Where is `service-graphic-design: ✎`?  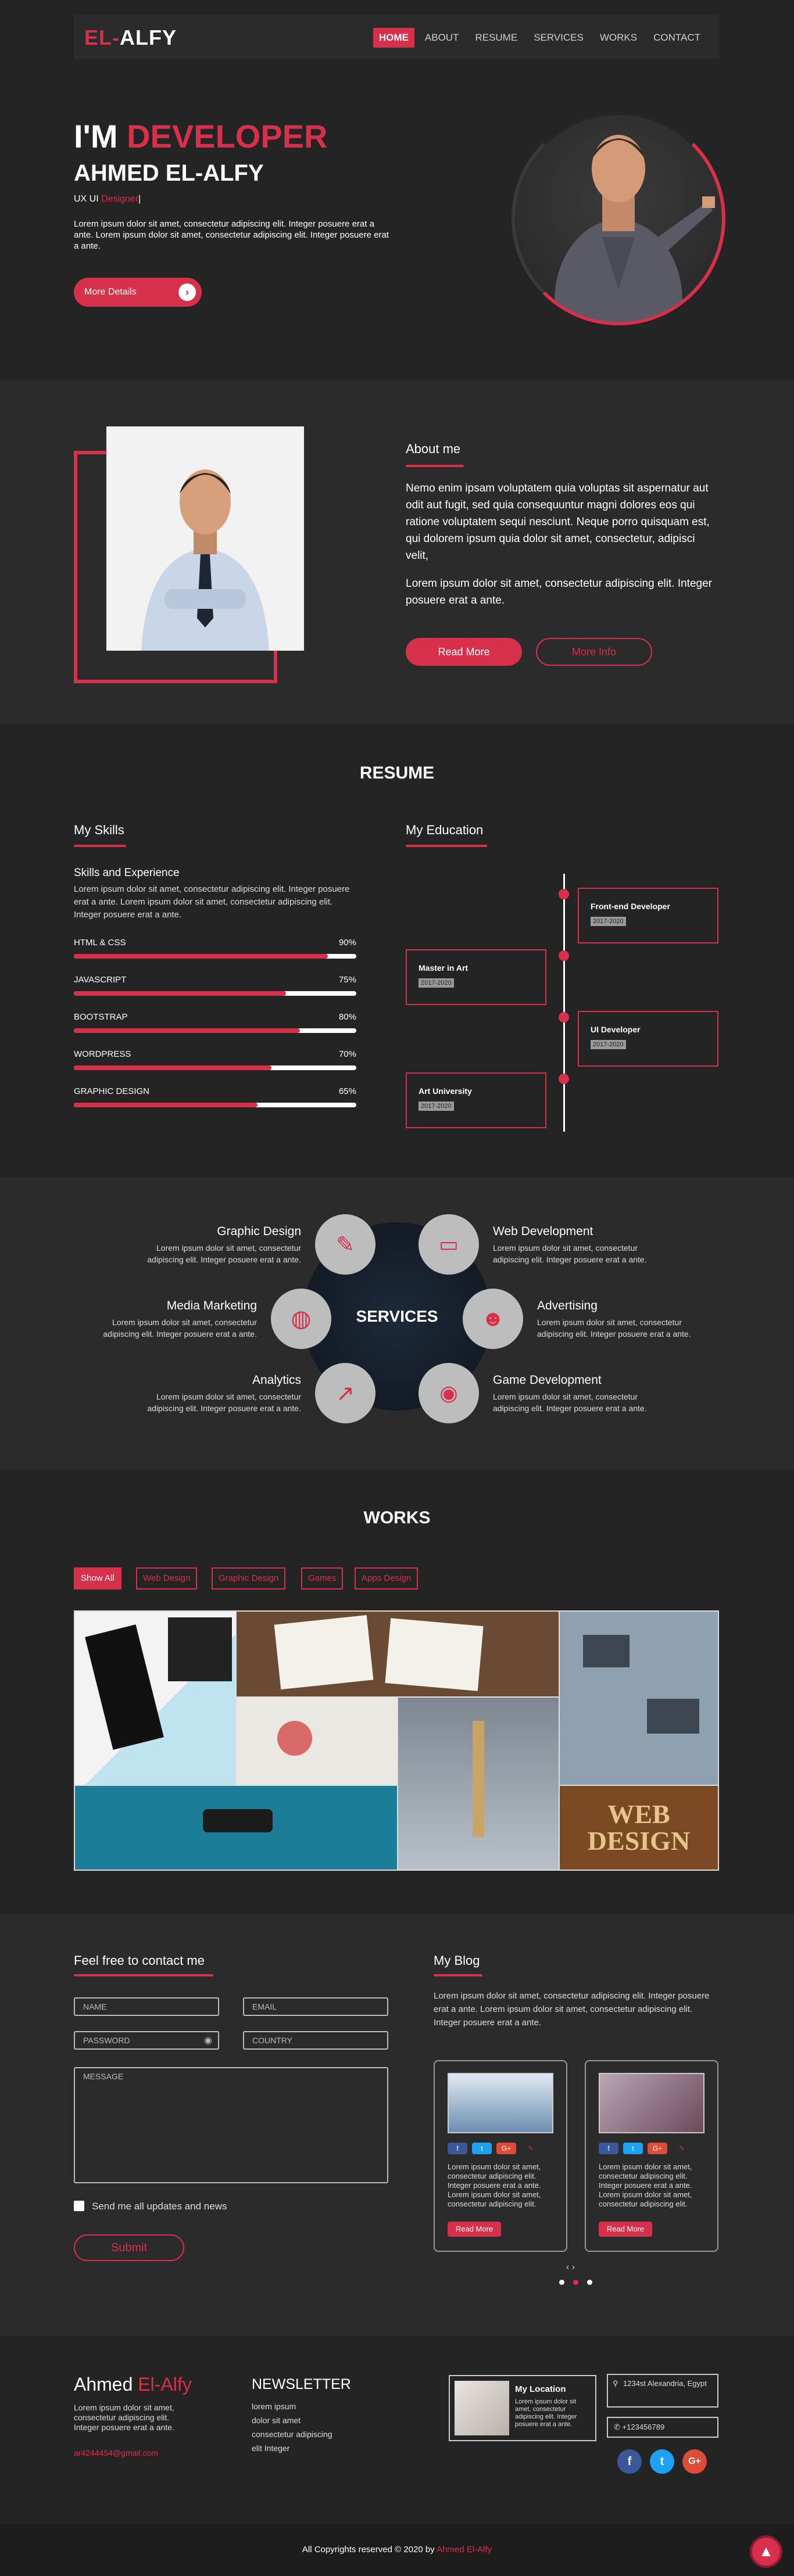
service-graphic-design: ✎ is located at coordinates (345, 1244).